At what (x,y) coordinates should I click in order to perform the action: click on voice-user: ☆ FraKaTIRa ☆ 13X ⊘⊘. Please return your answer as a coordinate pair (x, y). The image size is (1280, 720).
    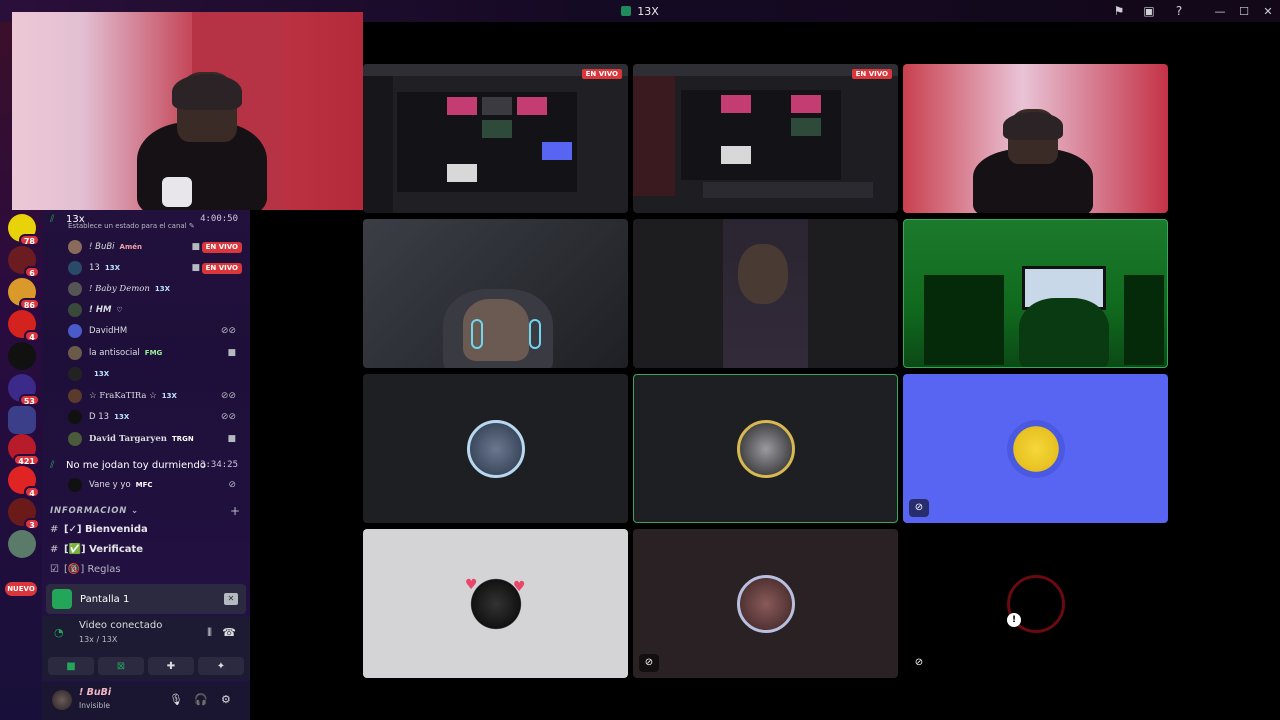
    Looking at the image, I should click on (156, 396).